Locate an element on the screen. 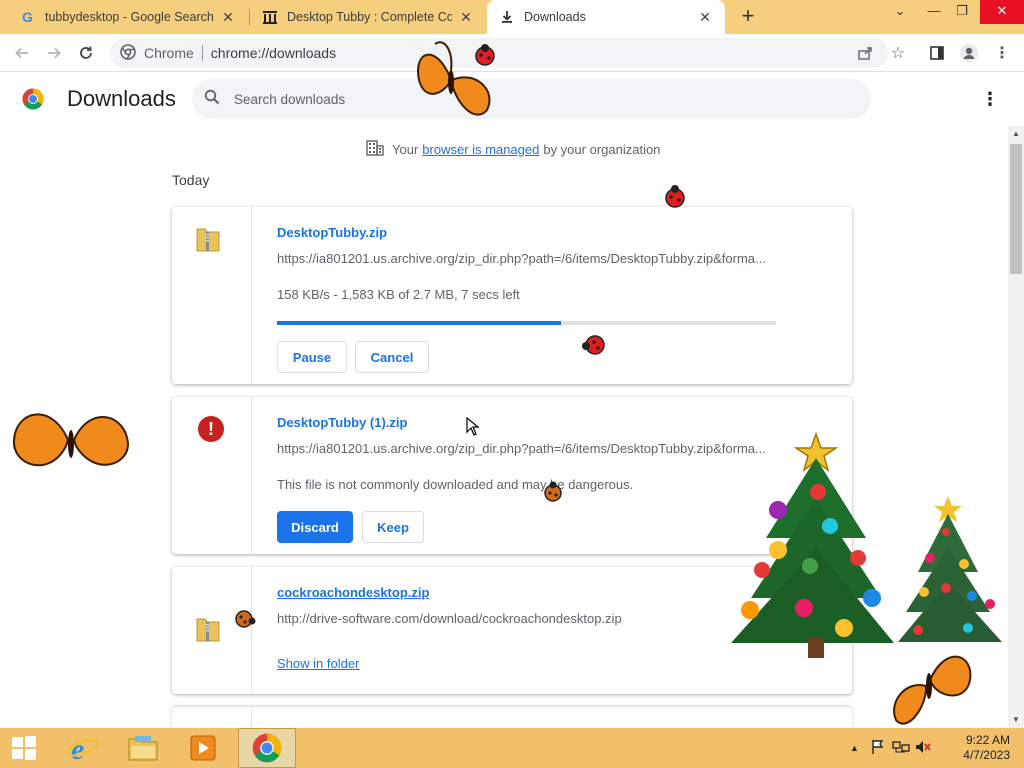  cancel-button: Cancel is located at coordinates (392, 357).